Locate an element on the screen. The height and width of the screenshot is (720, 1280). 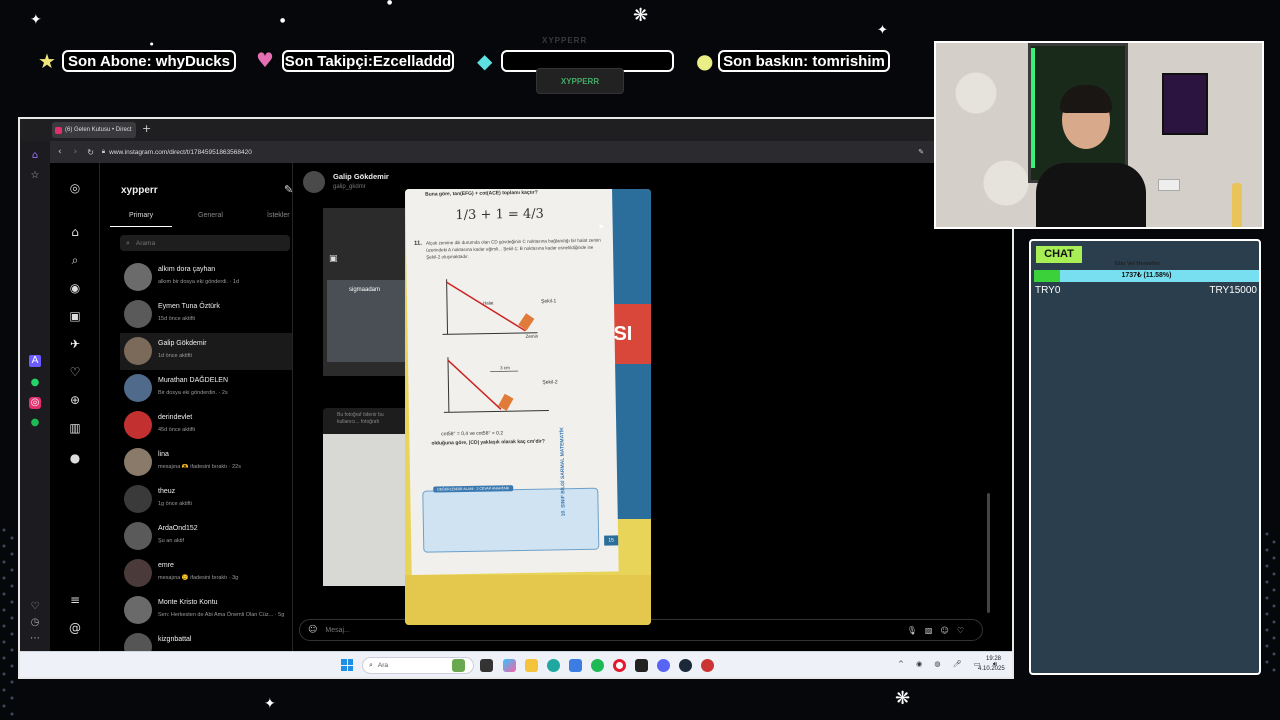
table-surface is located at coordinates (528, 600).